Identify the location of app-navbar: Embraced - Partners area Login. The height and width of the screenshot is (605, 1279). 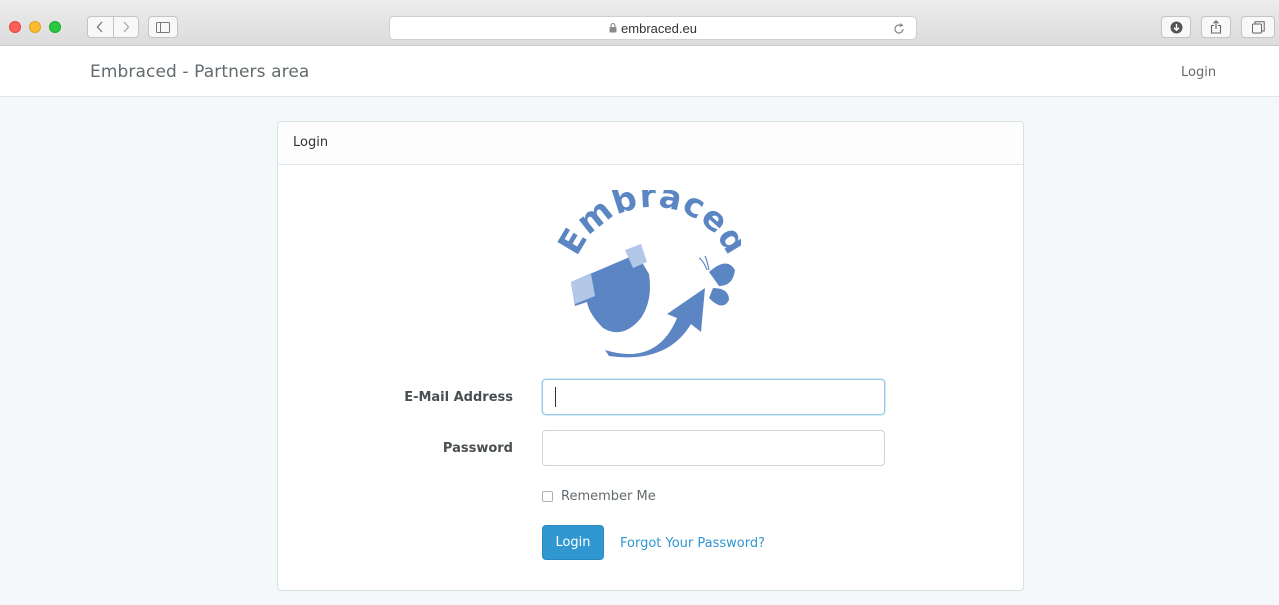
(639, 71).